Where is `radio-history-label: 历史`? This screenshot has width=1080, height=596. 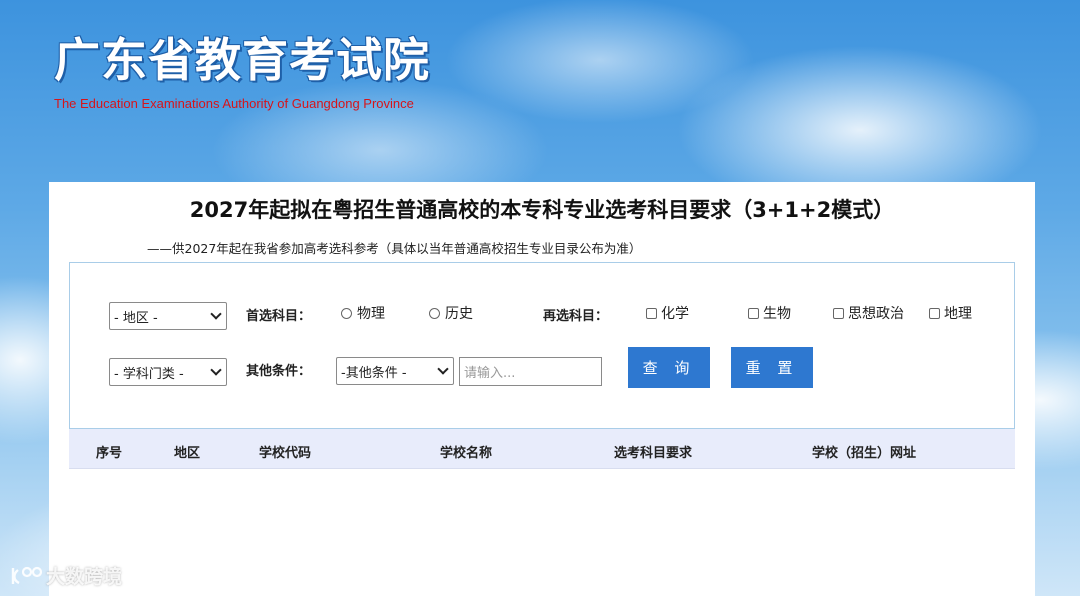 radio-history-label: 历史 is located at coordinates (459, 314).